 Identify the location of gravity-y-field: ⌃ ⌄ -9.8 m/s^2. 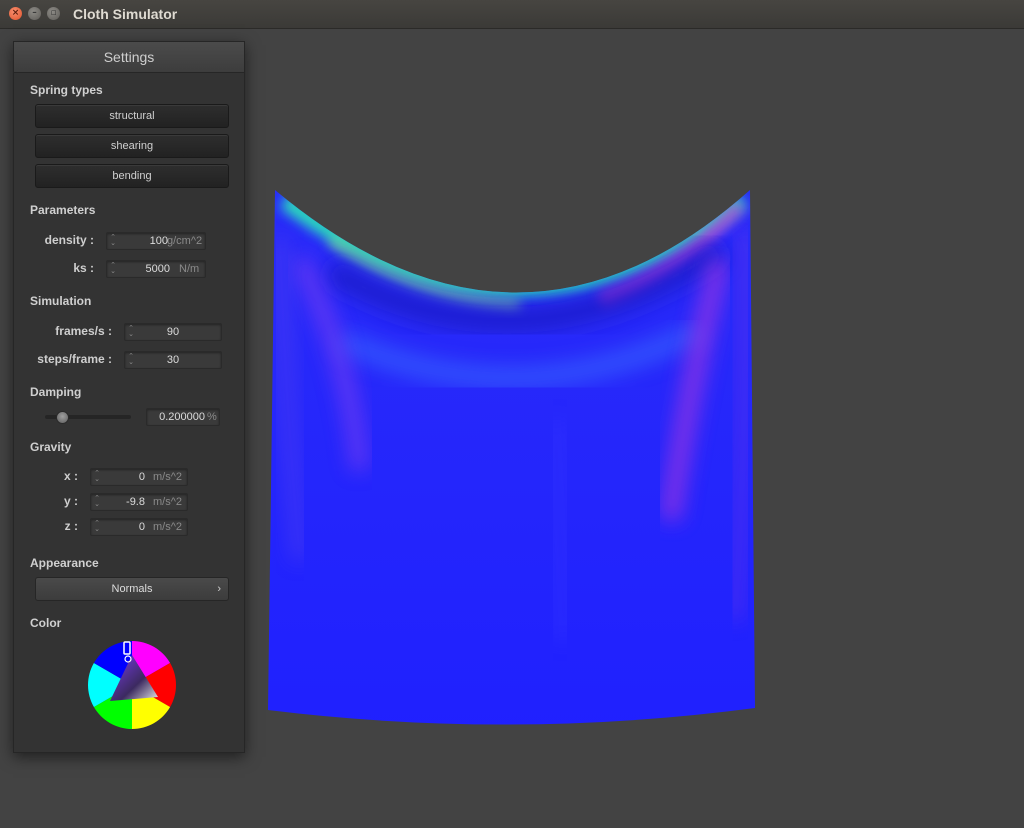
(139, 502).